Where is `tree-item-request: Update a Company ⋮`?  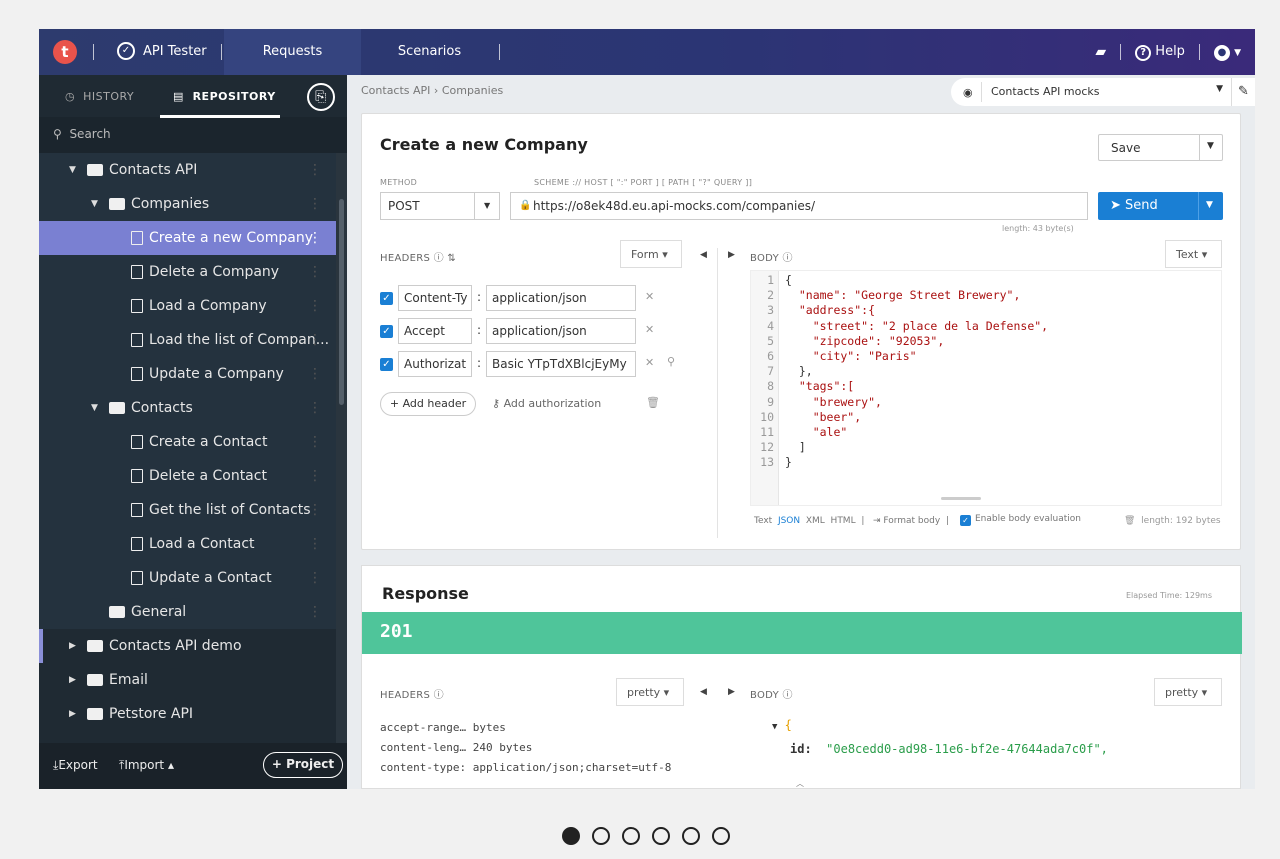 tree-item-request: Update a Company ⋮ is located at coordinates (187, 374).